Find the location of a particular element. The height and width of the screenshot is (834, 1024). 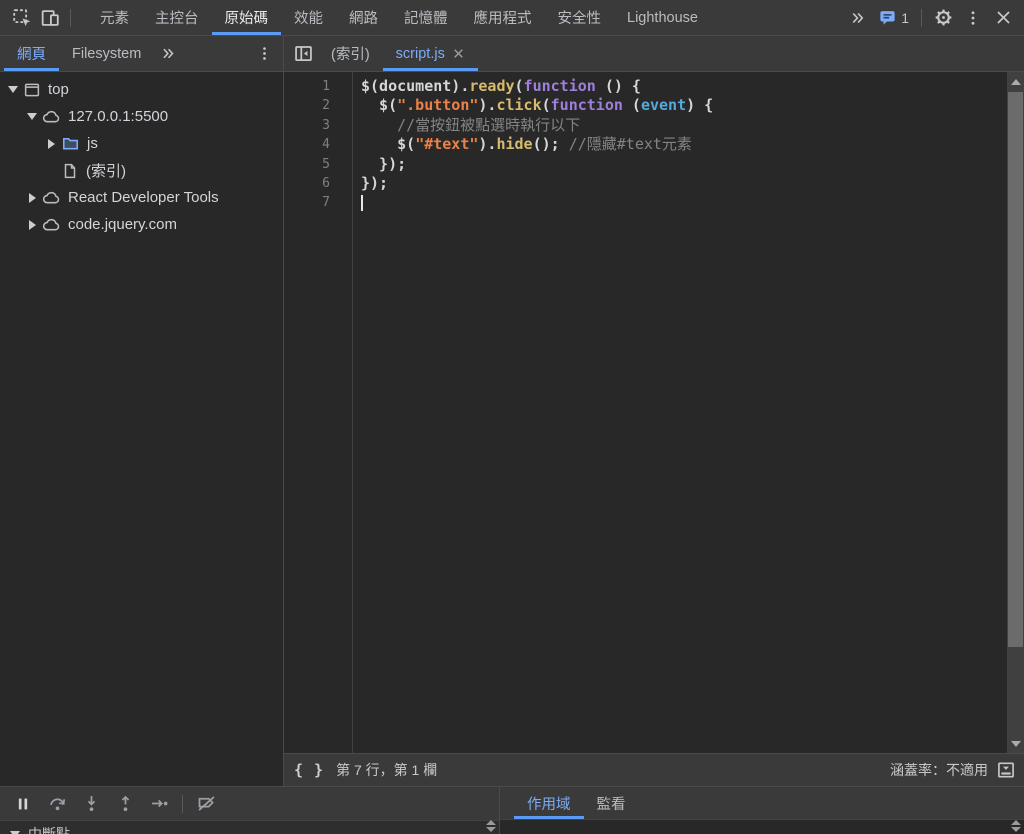

scope-panel is located at coordinates (762, 827).